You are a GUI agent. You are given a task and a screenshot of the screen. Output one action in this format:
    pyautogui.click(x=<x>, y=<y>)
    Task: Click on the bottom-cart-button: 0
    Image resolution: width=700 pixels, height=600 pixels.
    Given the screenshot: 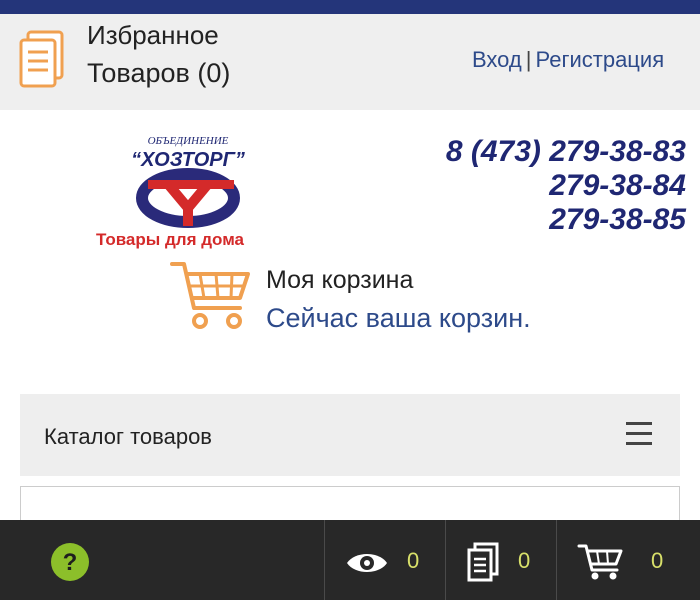 What is the action you would take?
    pyautogui.click(x=628, y=560)
    